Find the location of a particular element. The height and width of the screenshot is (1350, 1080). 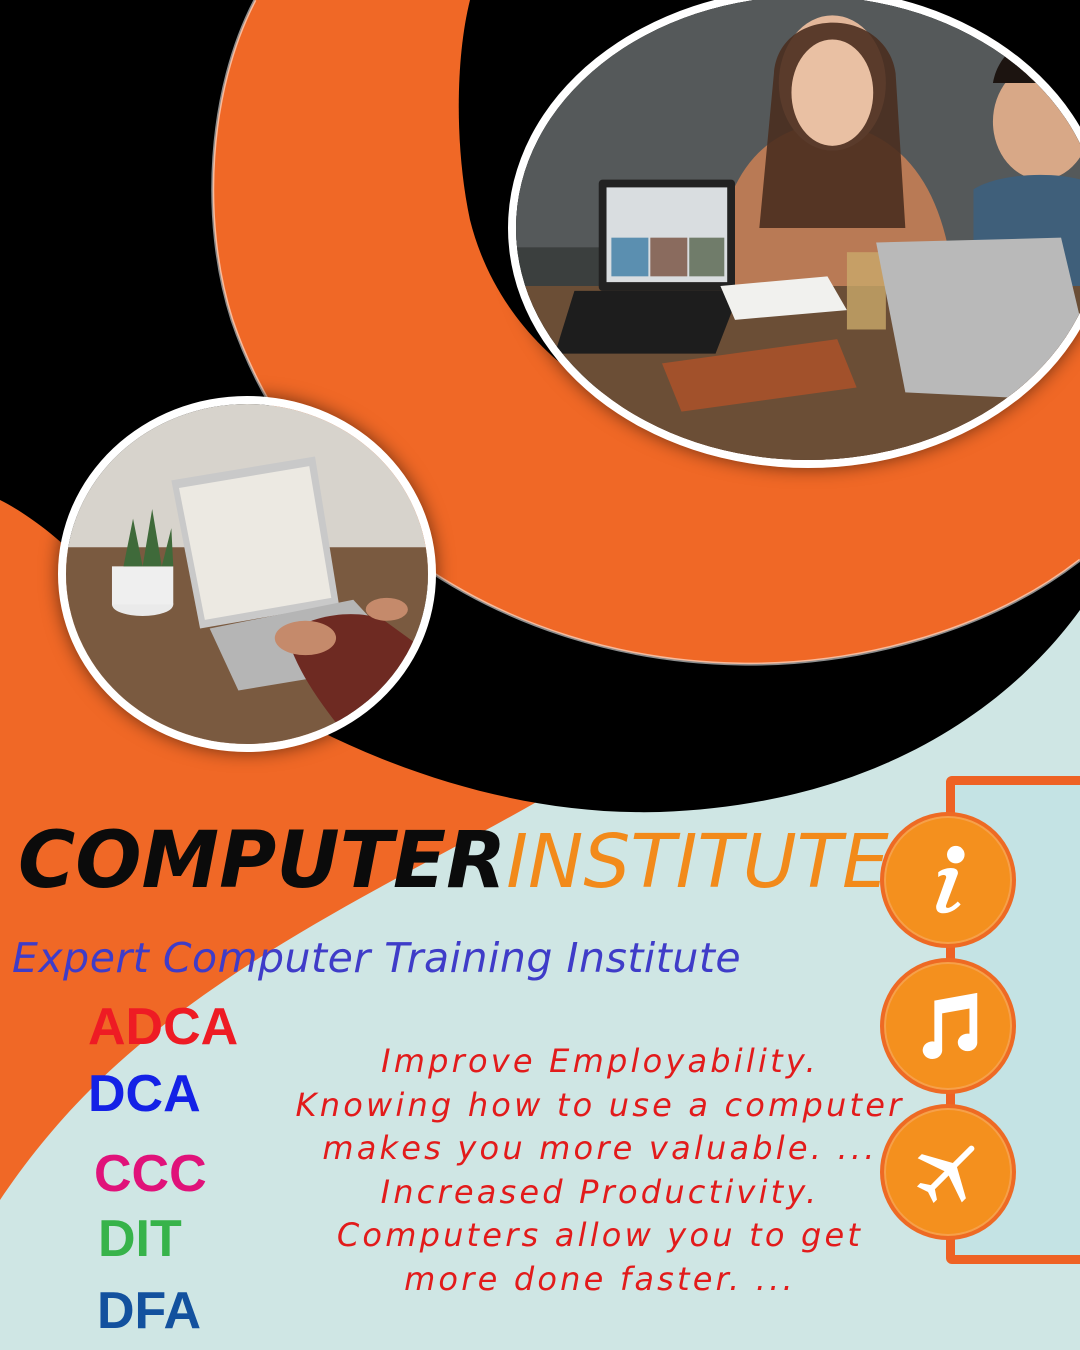

course-dit: DIT is located at coordinates (140, 1239).